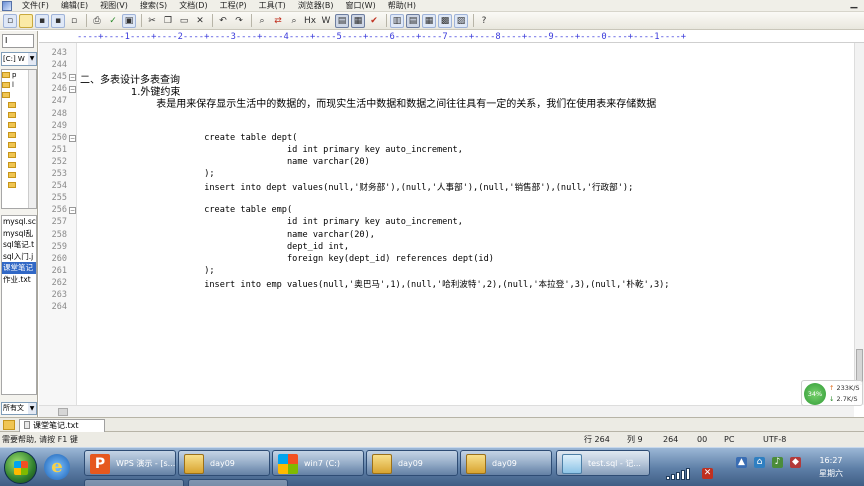 Image resolution: width=864 pixels, height=486 pixels. Describe the element at coordinates (57, 467) in the screenshot. I see `ie-icon: e` at that location.